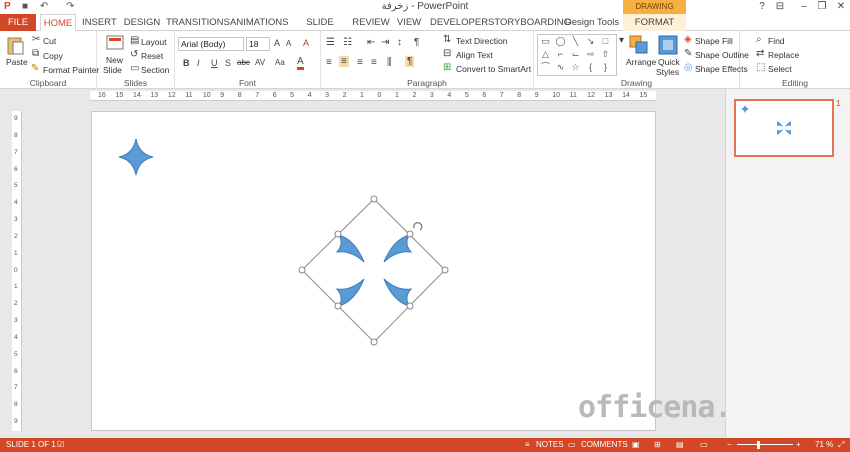  Describe the element at coordinates (780, 69) in the screenshot. I see `select-button: Select` at that location.